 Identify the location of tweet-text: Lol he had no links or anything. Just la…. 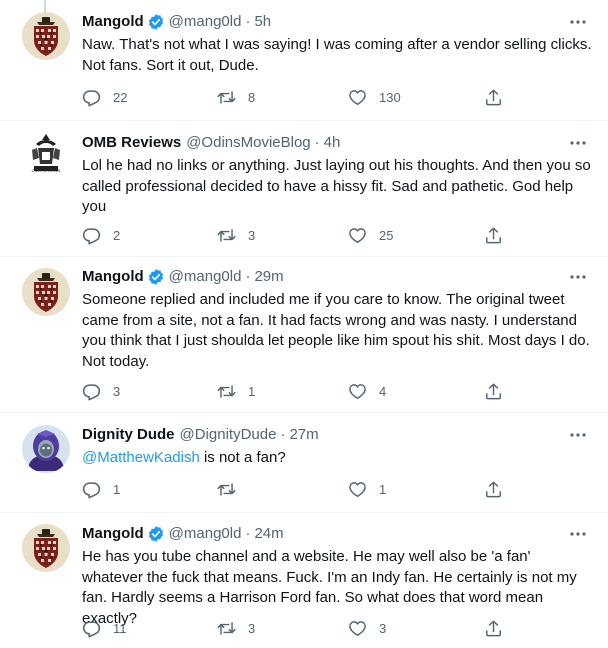
(336, 186).